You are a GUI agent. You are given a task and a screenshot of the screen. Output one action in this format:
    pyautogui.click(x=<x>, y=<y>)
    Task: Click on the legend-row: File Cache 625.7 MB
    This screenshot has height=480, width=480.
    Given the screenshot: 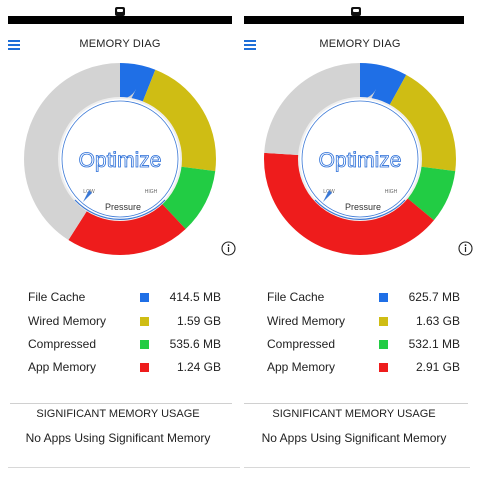 What is the action you would take?
    pyautogui.click(x=360, y=299)
    